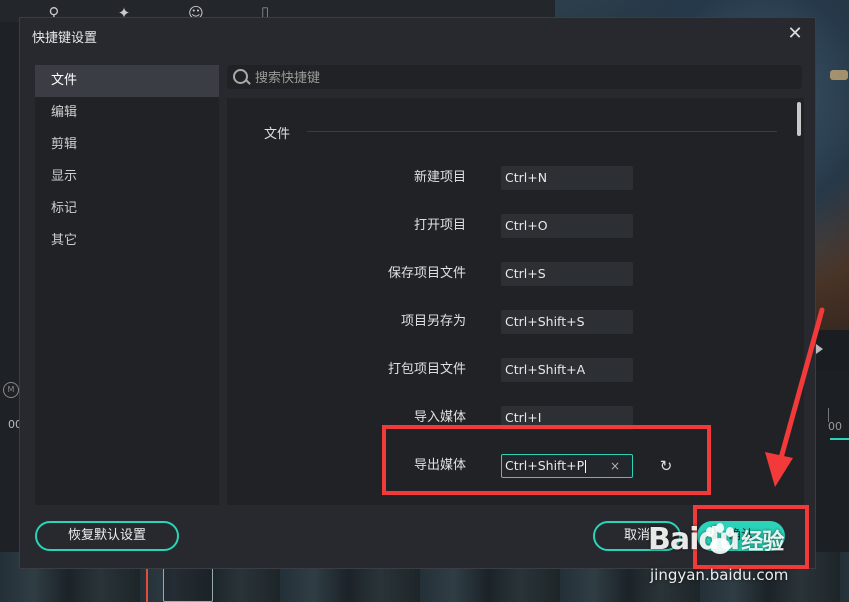 The height and width of the screenshot is (602, 849). I want to click on annotation-highlight-shortcut-row, so click(546, 460).